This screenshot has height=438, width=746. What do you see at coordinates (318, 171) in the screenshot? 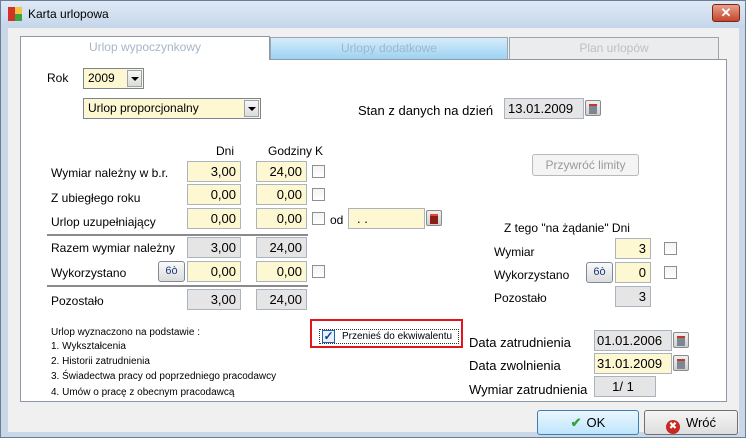
I see `entitled-k-checkbox` at bounding box center [318, 171].